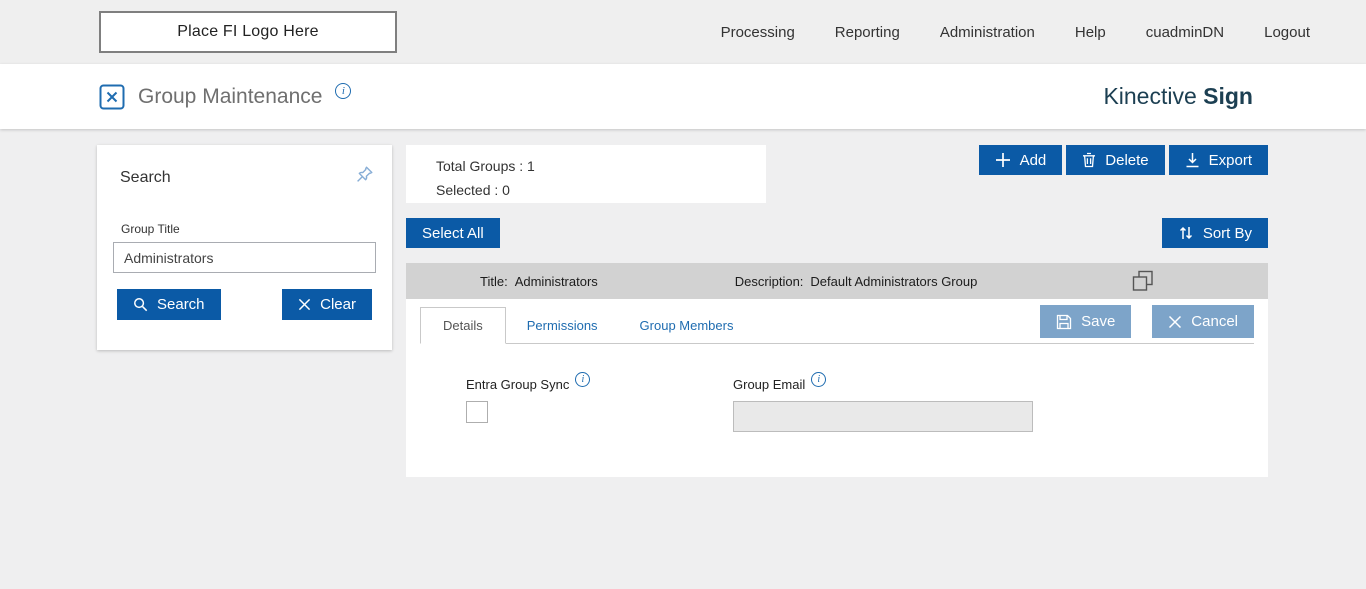 The image size is (1366, 589). I want to click on search-panel: Search Group Title Search, so click(244, 247).